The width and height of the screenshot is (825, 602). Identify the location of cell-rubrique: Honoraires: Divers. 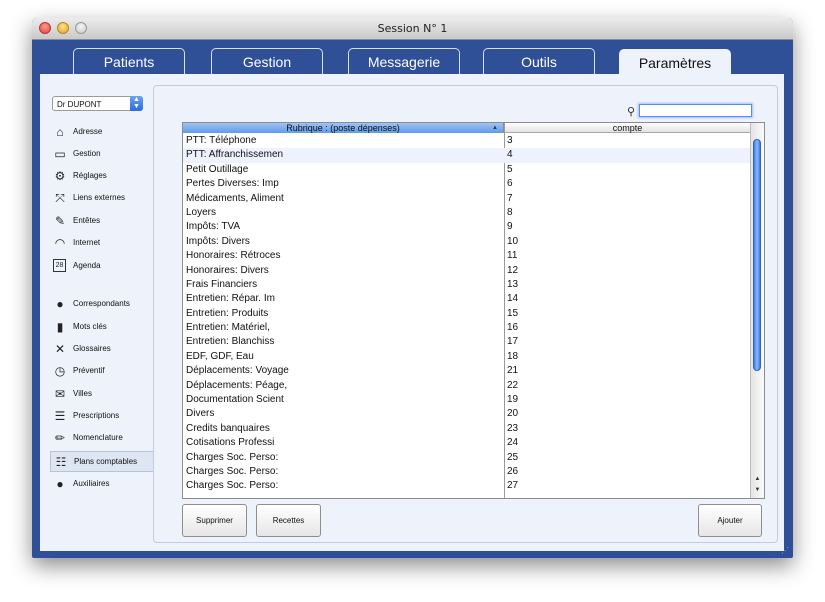
(227, 270).